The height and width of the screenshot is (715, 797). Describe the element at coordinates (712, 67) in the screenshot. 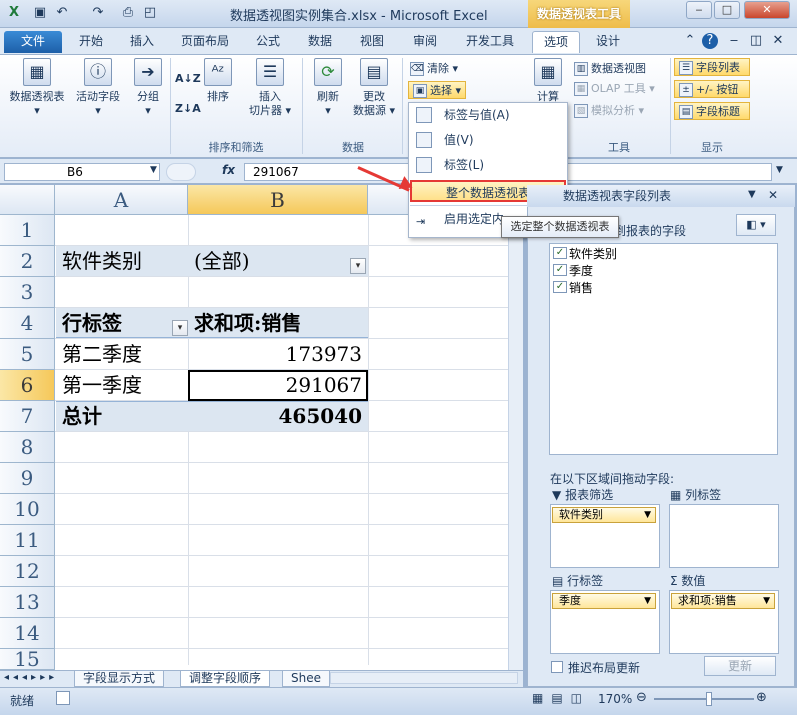

I see `field-list-toggle: ☰ 字段列表` at that location.